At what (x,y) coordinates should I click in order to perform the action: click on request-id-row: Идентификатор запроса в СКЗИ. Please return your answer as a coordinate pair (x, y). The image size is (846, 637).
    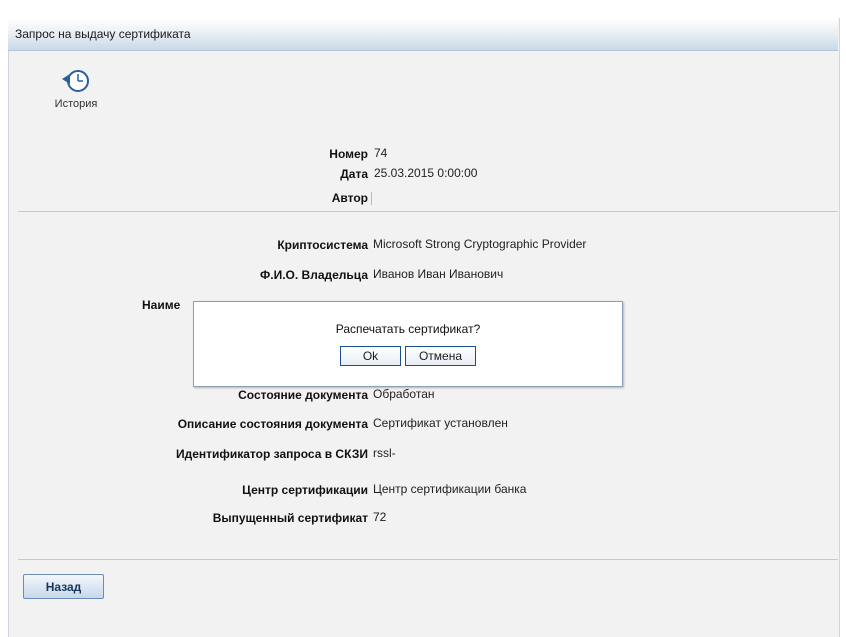
    Looking at the image, I should click on (184, 454).